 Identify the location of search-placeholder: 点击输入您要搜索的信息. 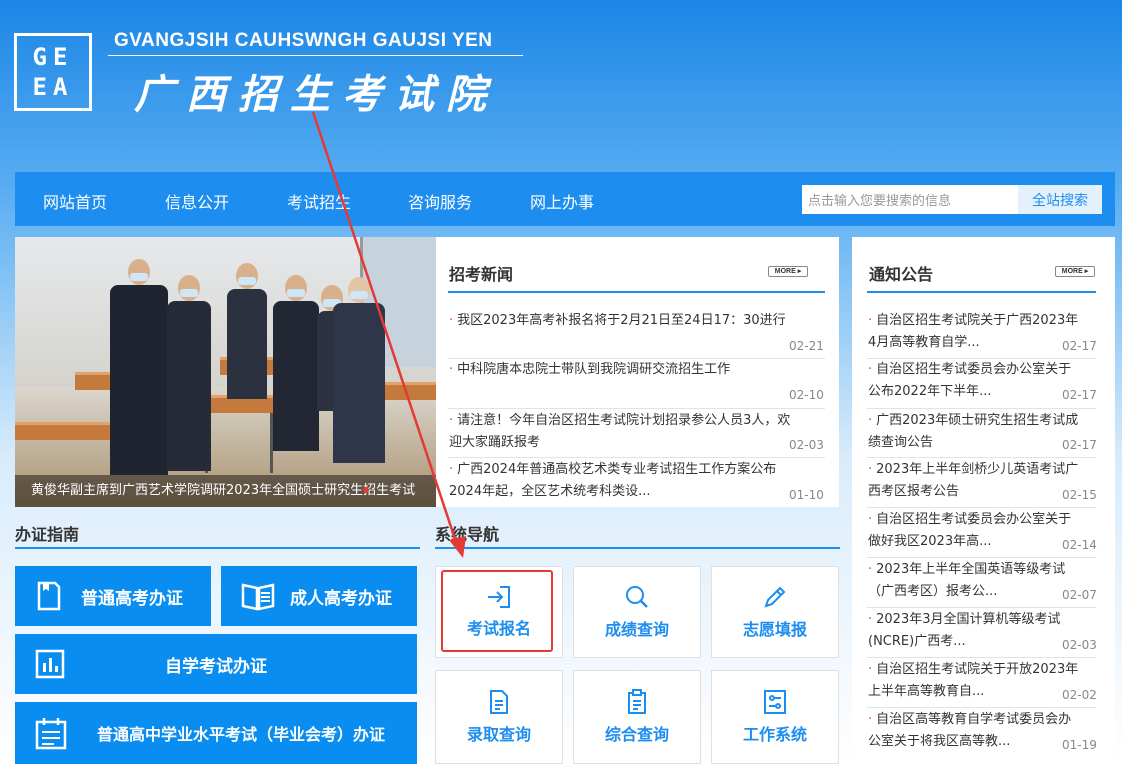
(880, 201).